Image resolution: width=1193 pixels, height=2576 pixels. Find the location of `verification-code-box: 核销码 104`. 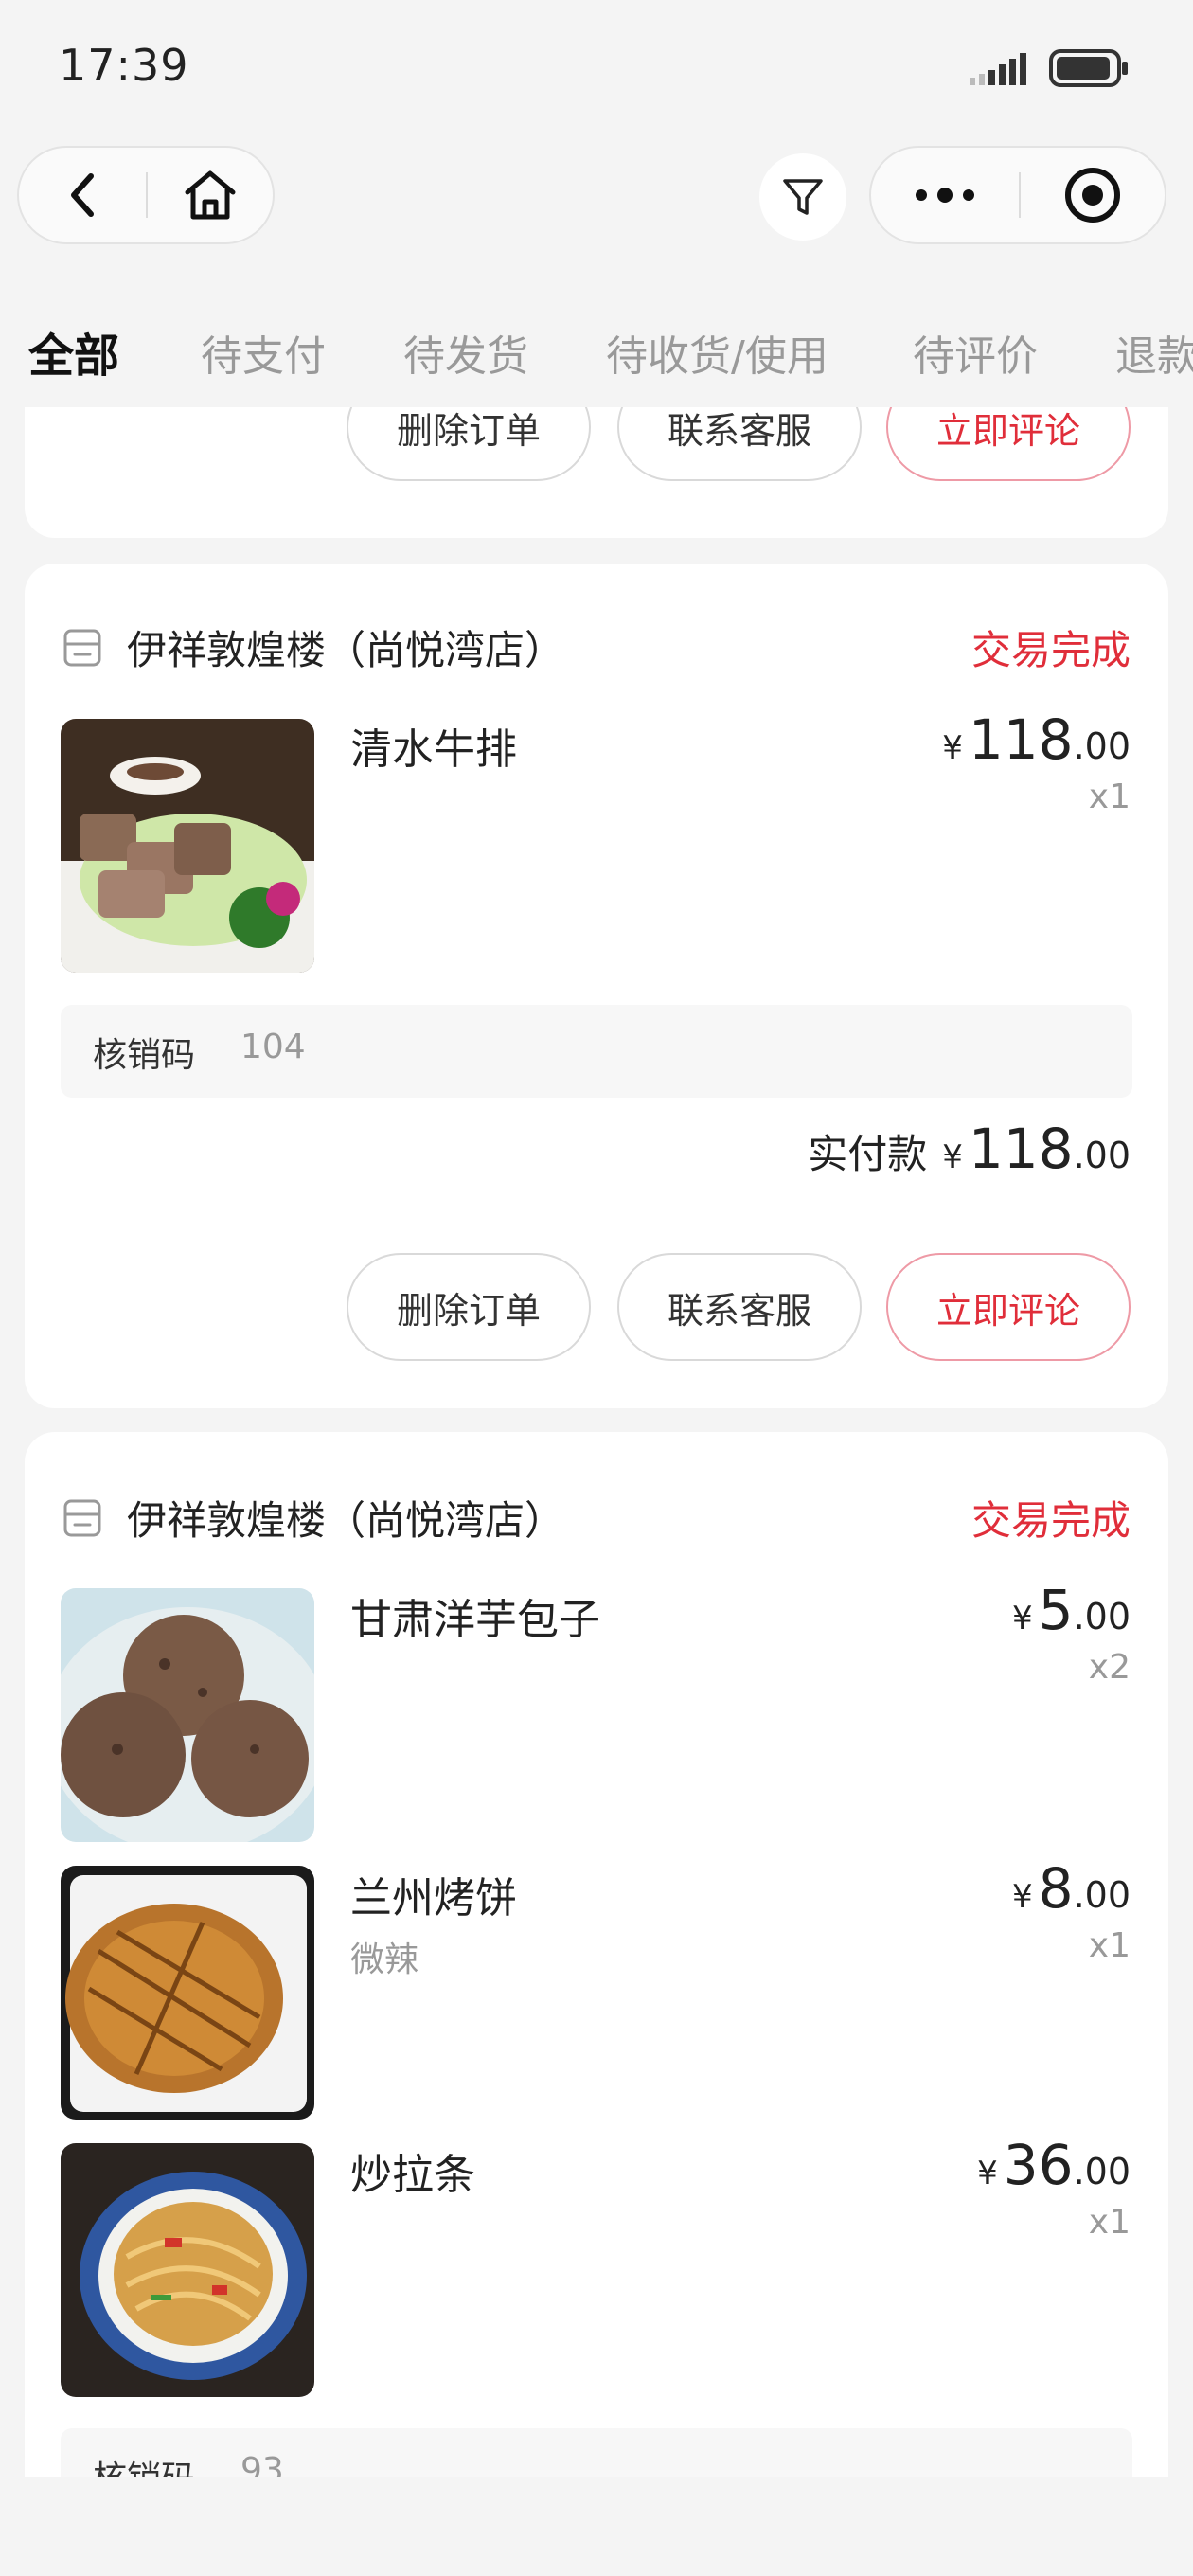

verification-code-box: 核销码 104 is located at coordinates (596, 1051).